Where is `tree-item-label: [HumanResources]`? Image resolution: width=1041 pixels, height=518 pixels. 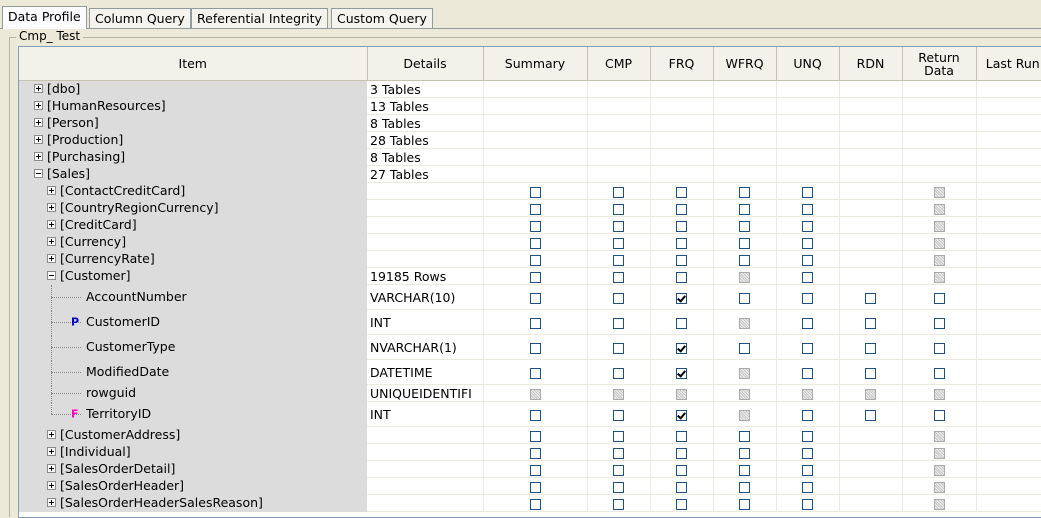
tree-item-label: [HumanResources] is located at coordinates (106, 106).